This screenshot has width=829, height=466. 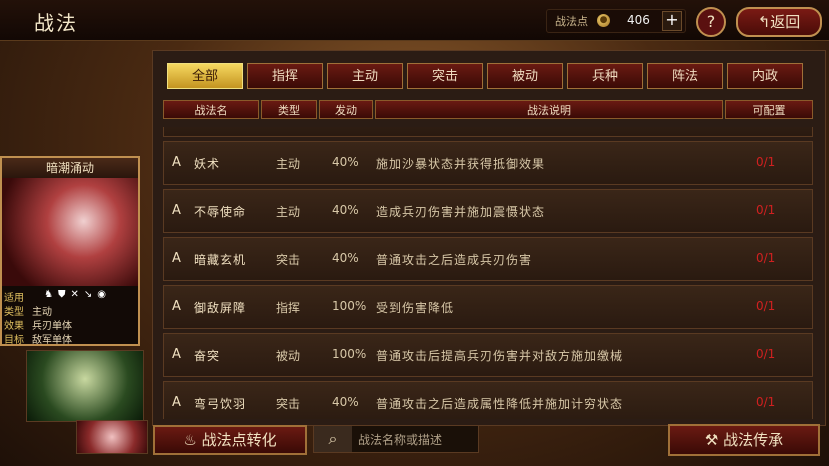 I want to click on table-row: A 奋突 被动 100% 普通攻击后提高兵刃伤害并对敌方施加缴械 0/1, so click(x=488, y=355).